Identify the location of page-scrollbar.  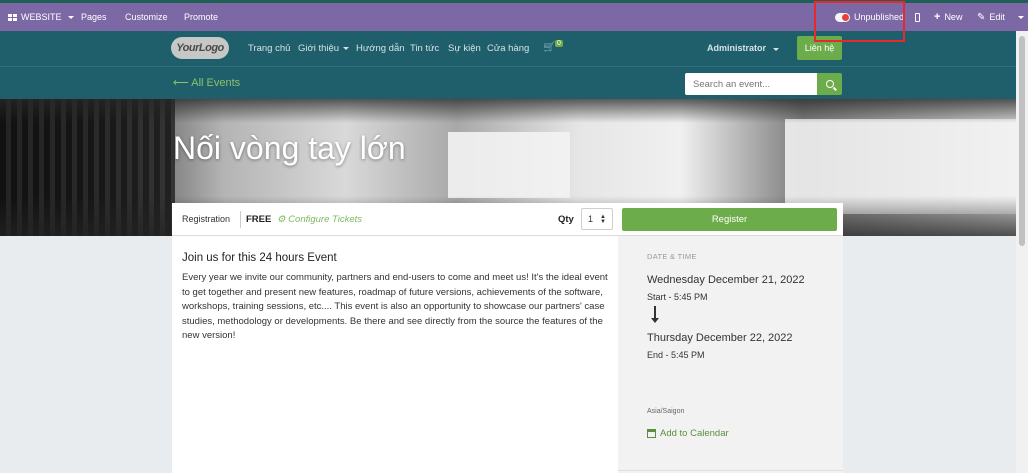
(1022, 252).